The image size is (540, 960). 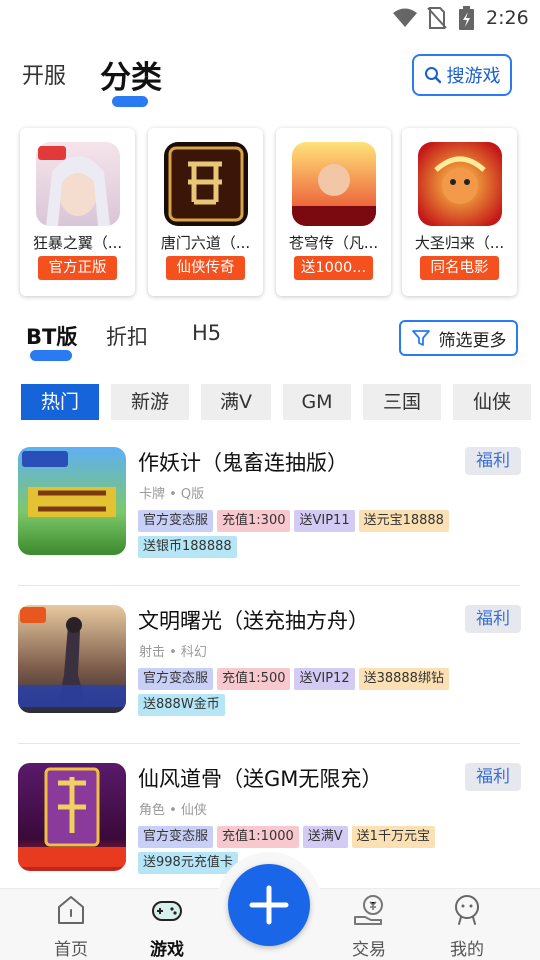 What do you see at coordinates (324, 521) in the screenshot?
I see `game-tag: 送VIP11` at bounding box center [324, 521].